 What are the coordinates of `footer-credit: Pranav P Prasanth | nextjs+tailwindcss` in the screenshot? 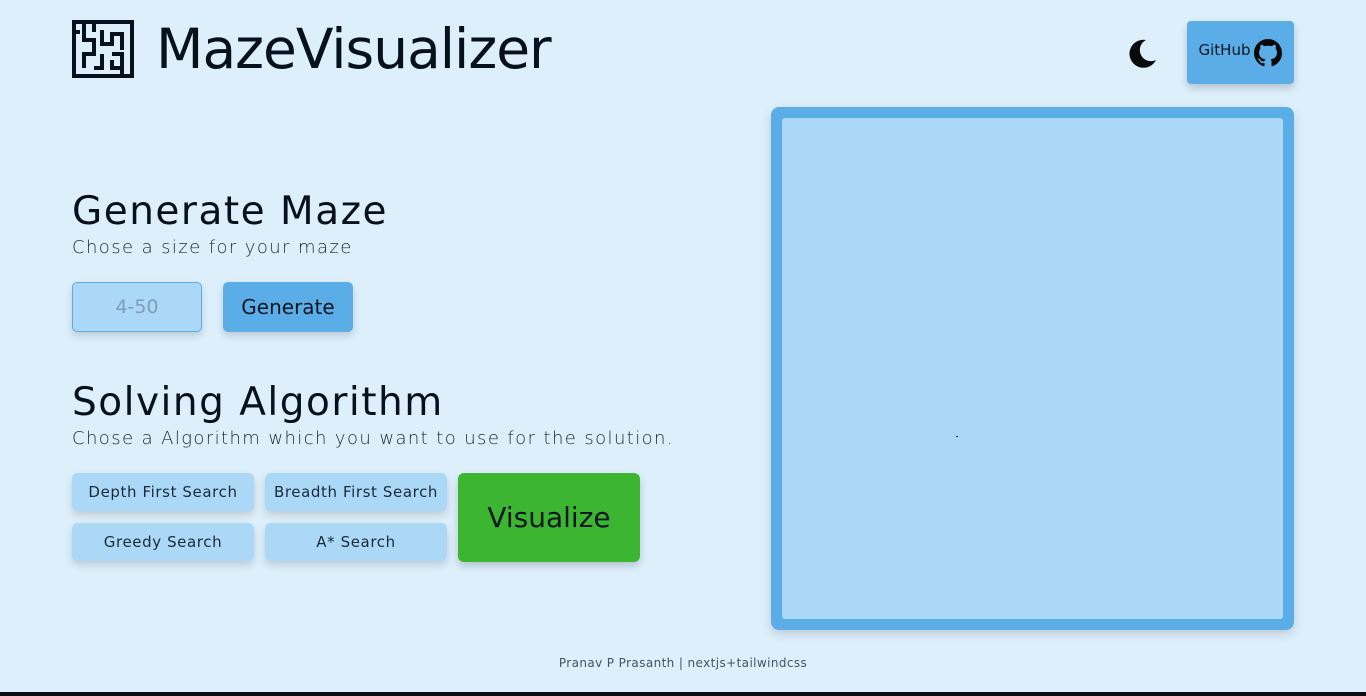 It's located at (683, 663).